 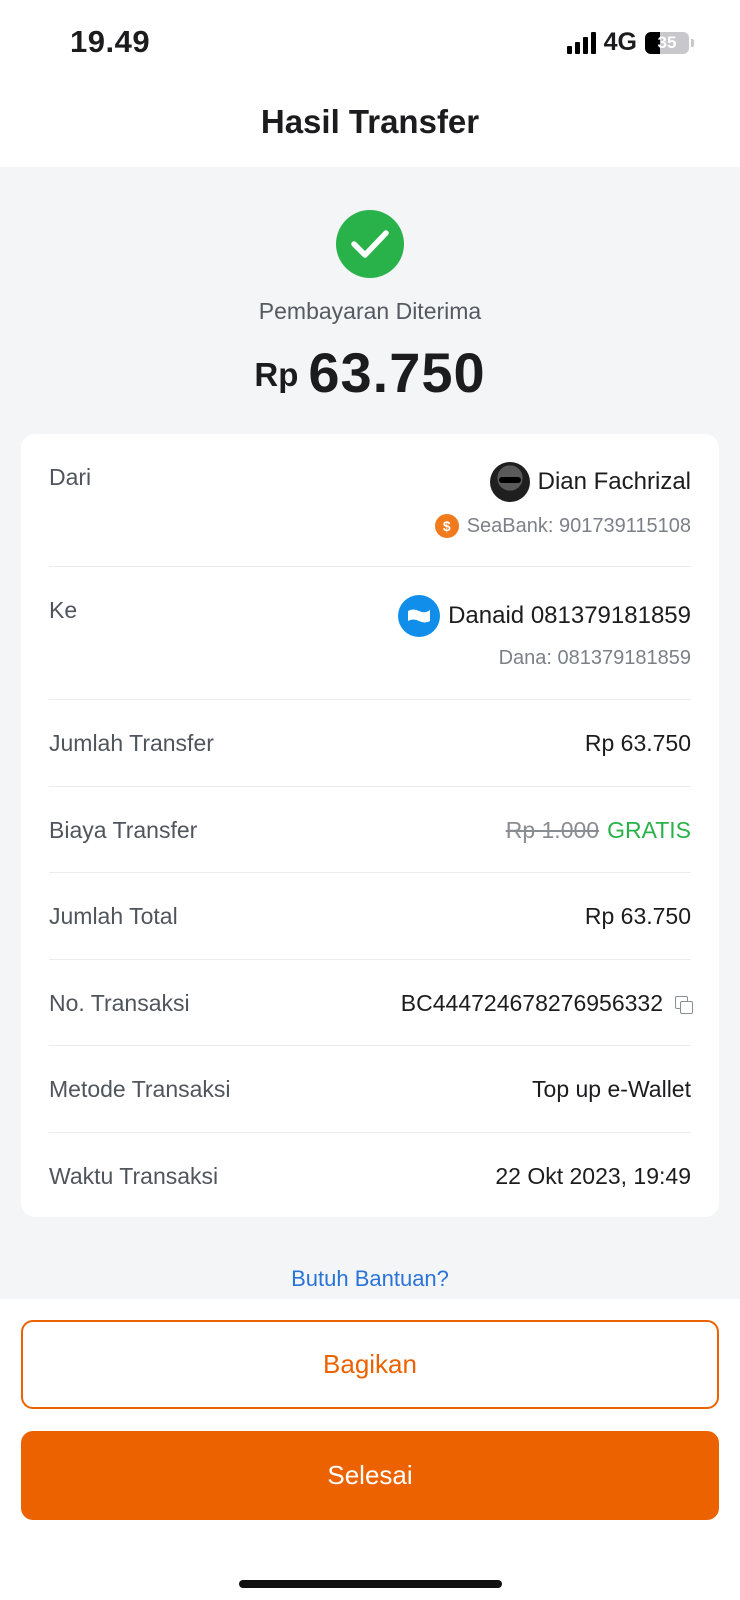 What do you see at coordinates (370, 311) in the screenshot?
I see `payment-status: Pembayaran Diterima` at bounding box center [370, 311].